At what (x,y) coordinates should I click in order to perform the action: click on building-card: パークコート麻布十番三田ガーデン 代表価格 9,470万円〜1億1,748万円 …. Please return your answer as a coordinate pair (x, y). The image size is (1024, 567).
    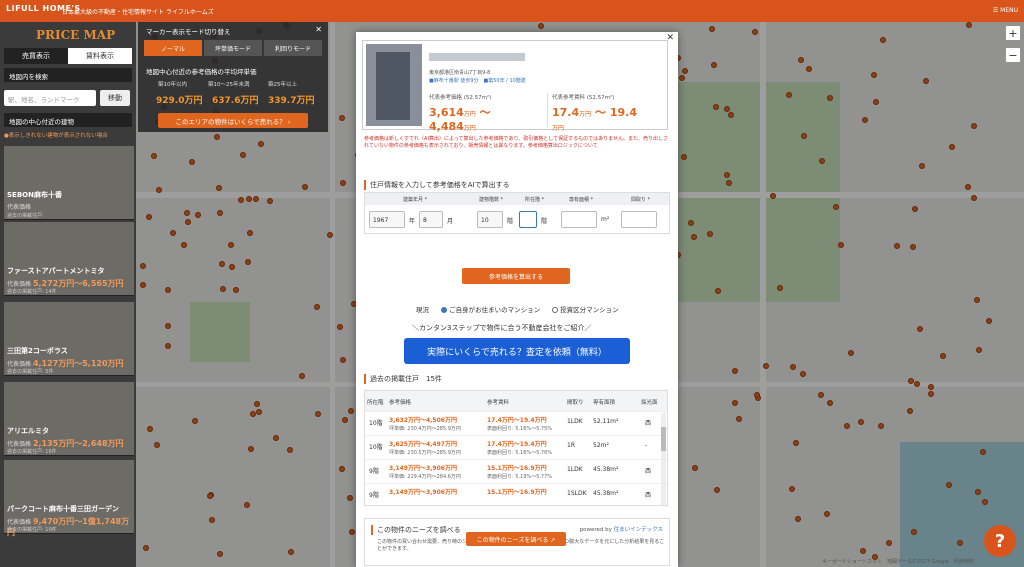
    Looking at the image, I should click on (69, 498).